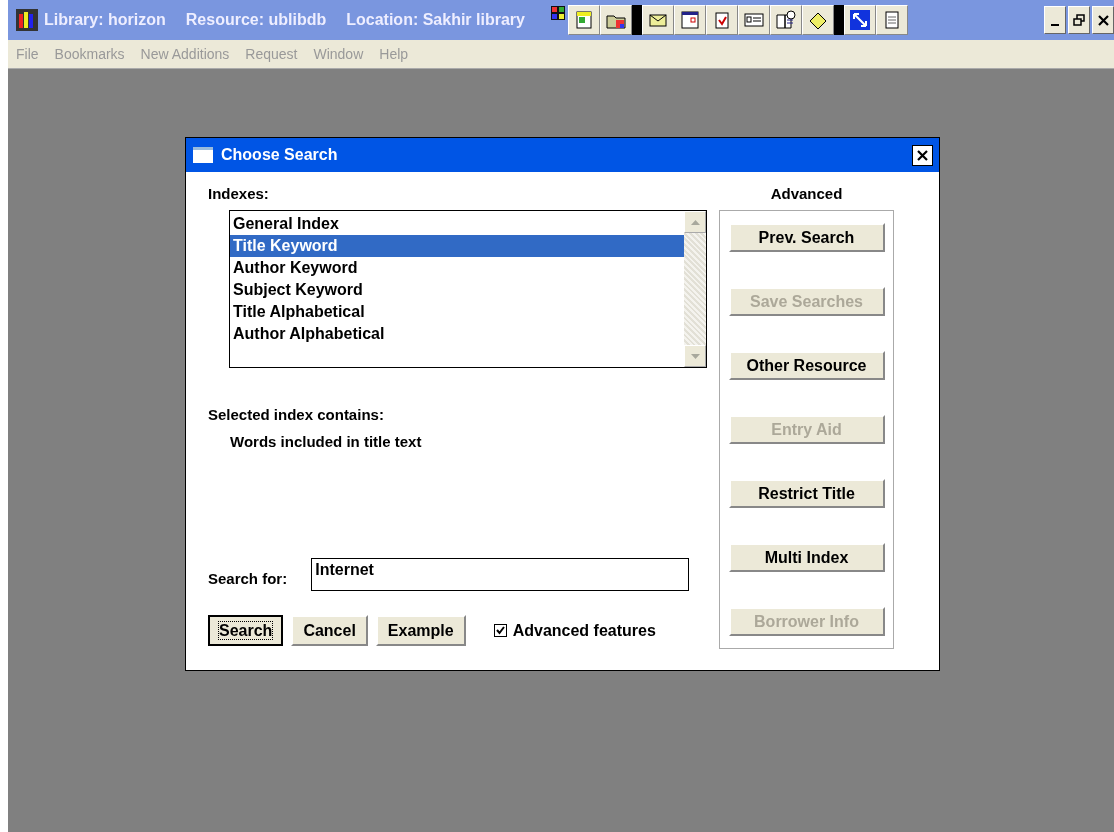  I want to click on book-icon, so click(785, 20).